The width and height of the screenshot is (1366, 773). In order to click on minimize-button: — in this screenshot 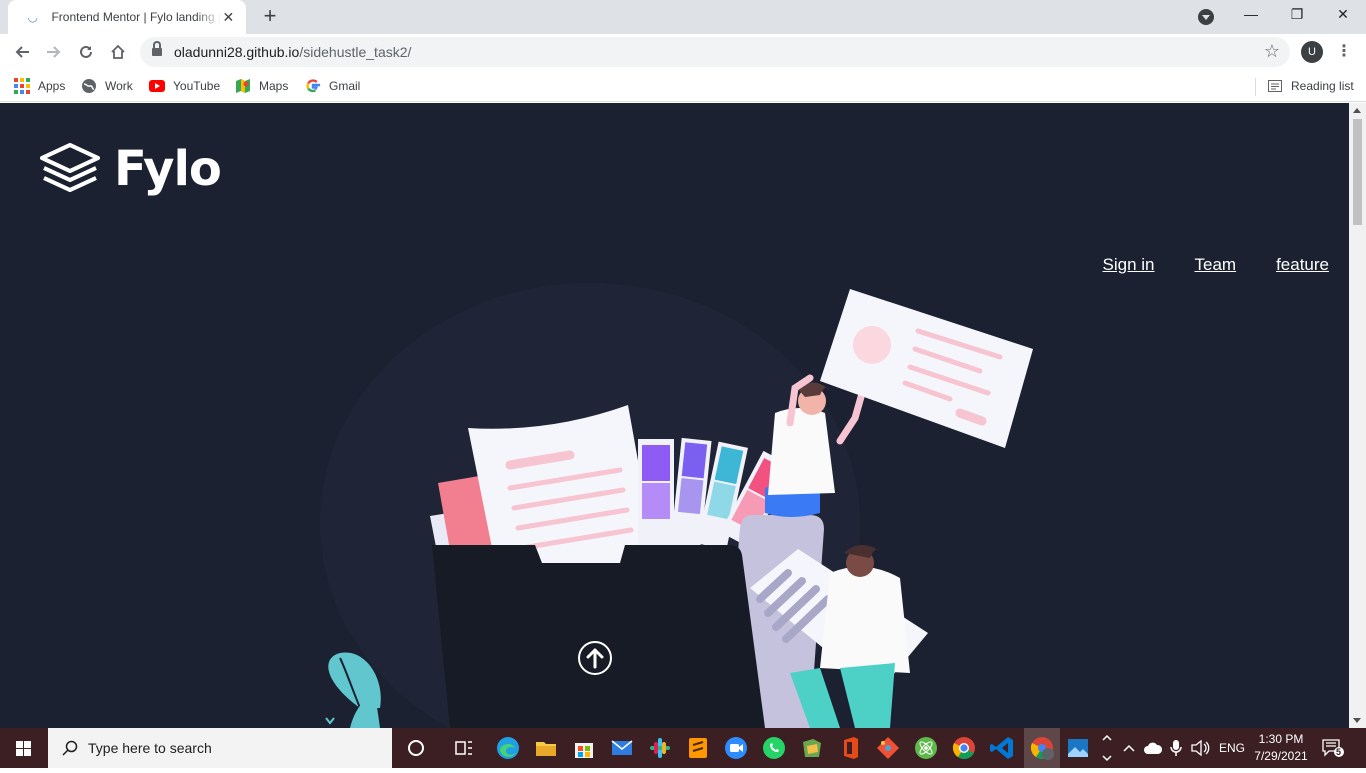, I will do `click(1251, 15)`.